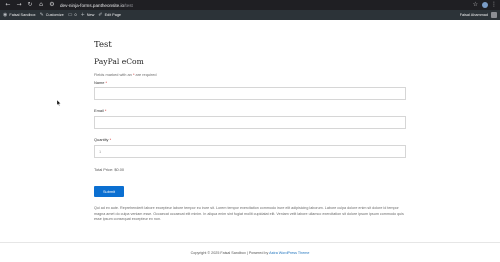  I want to click on quantity-label-text: Quantity, so click(101, 139).